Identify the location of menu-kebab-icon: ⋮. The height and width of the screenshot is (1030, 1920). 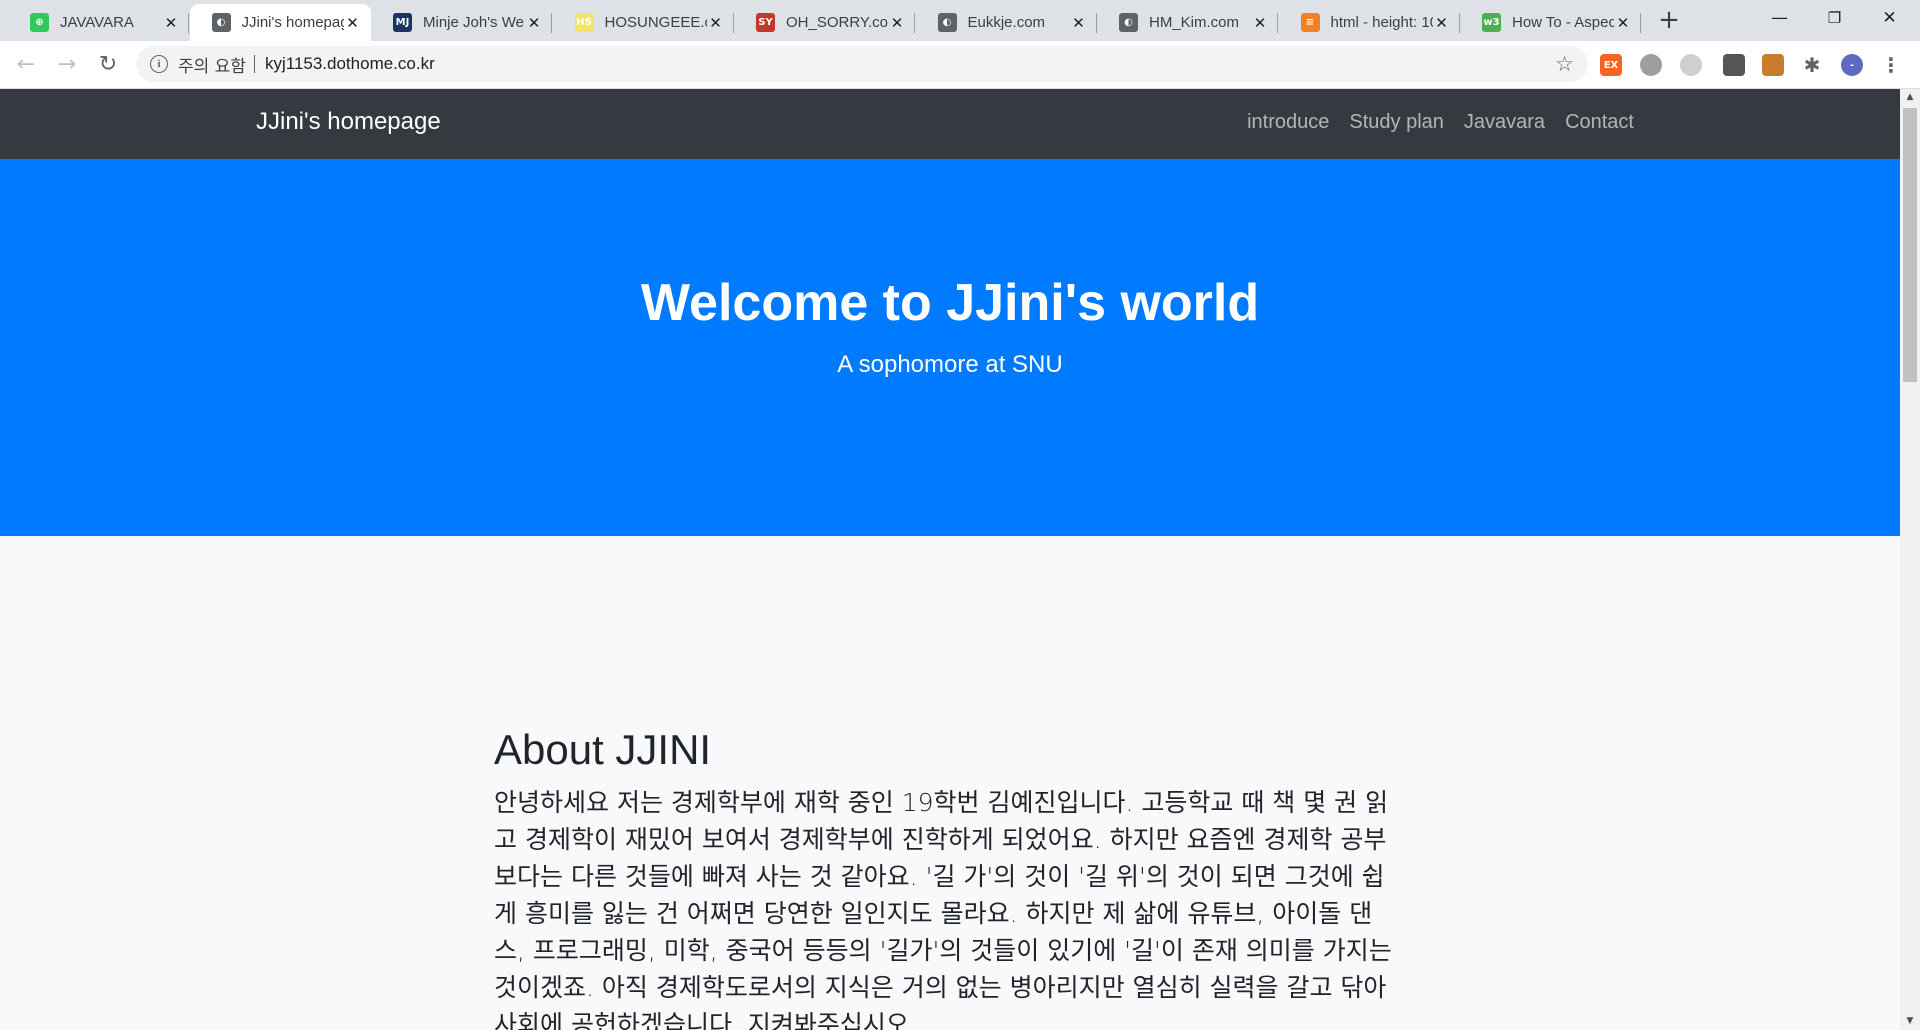
(1891, 65).